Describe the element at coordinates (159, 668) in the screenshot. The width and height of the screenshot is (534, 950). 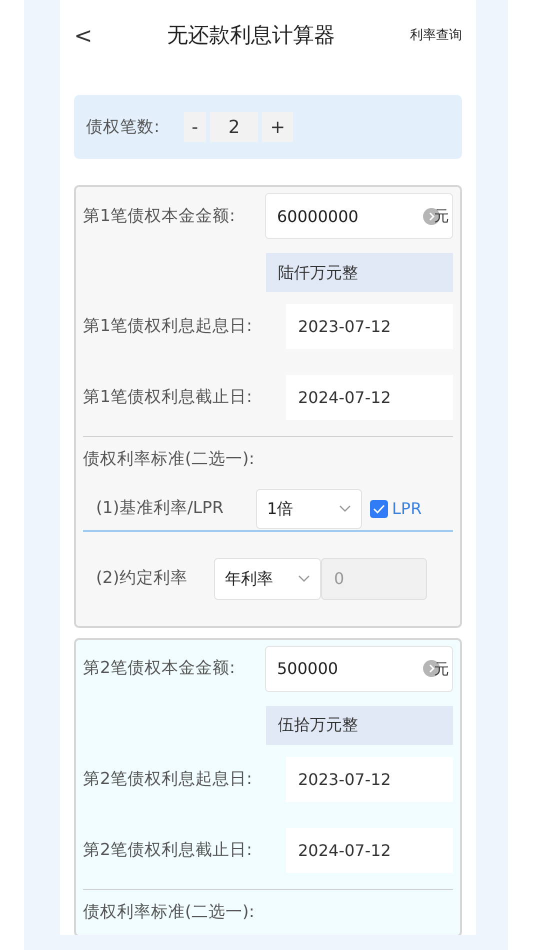
I see `field-label: 第2笔债权本金金额:` at that location.